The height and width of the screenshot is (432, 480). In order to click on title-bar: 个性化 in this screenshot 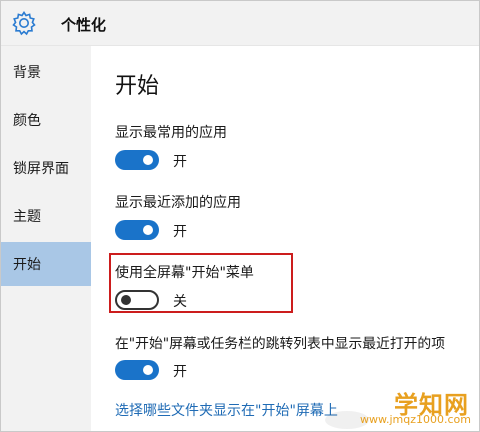, I will do `click(240, 23)`.